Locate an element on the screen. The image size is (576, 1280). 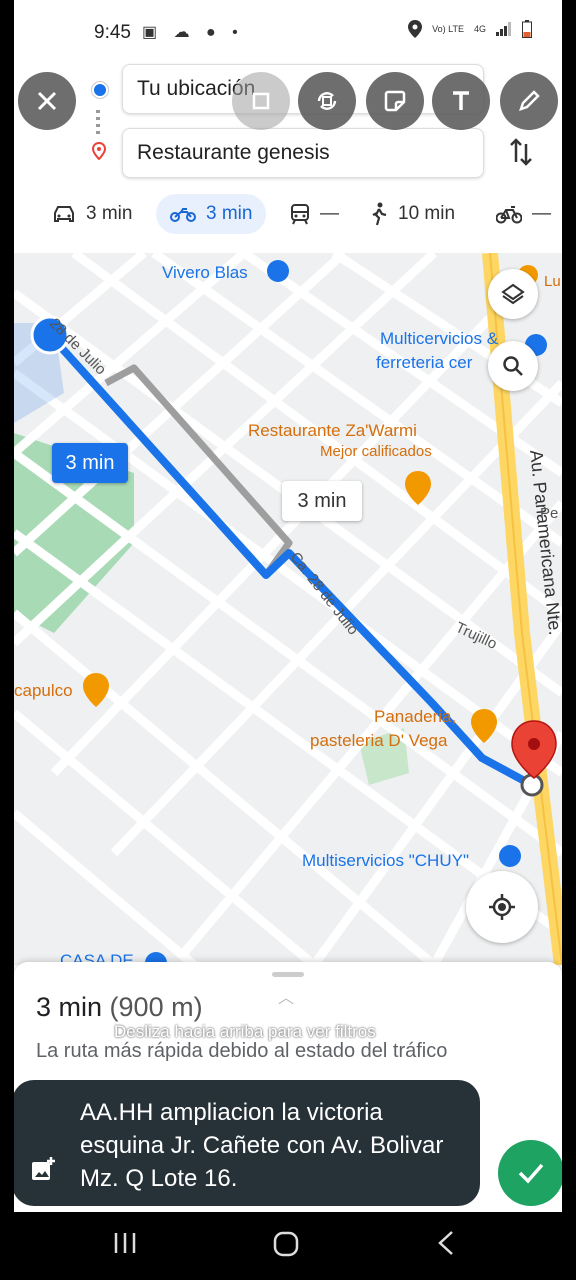
rotate-tool-button is located at coordinates (327, 101).